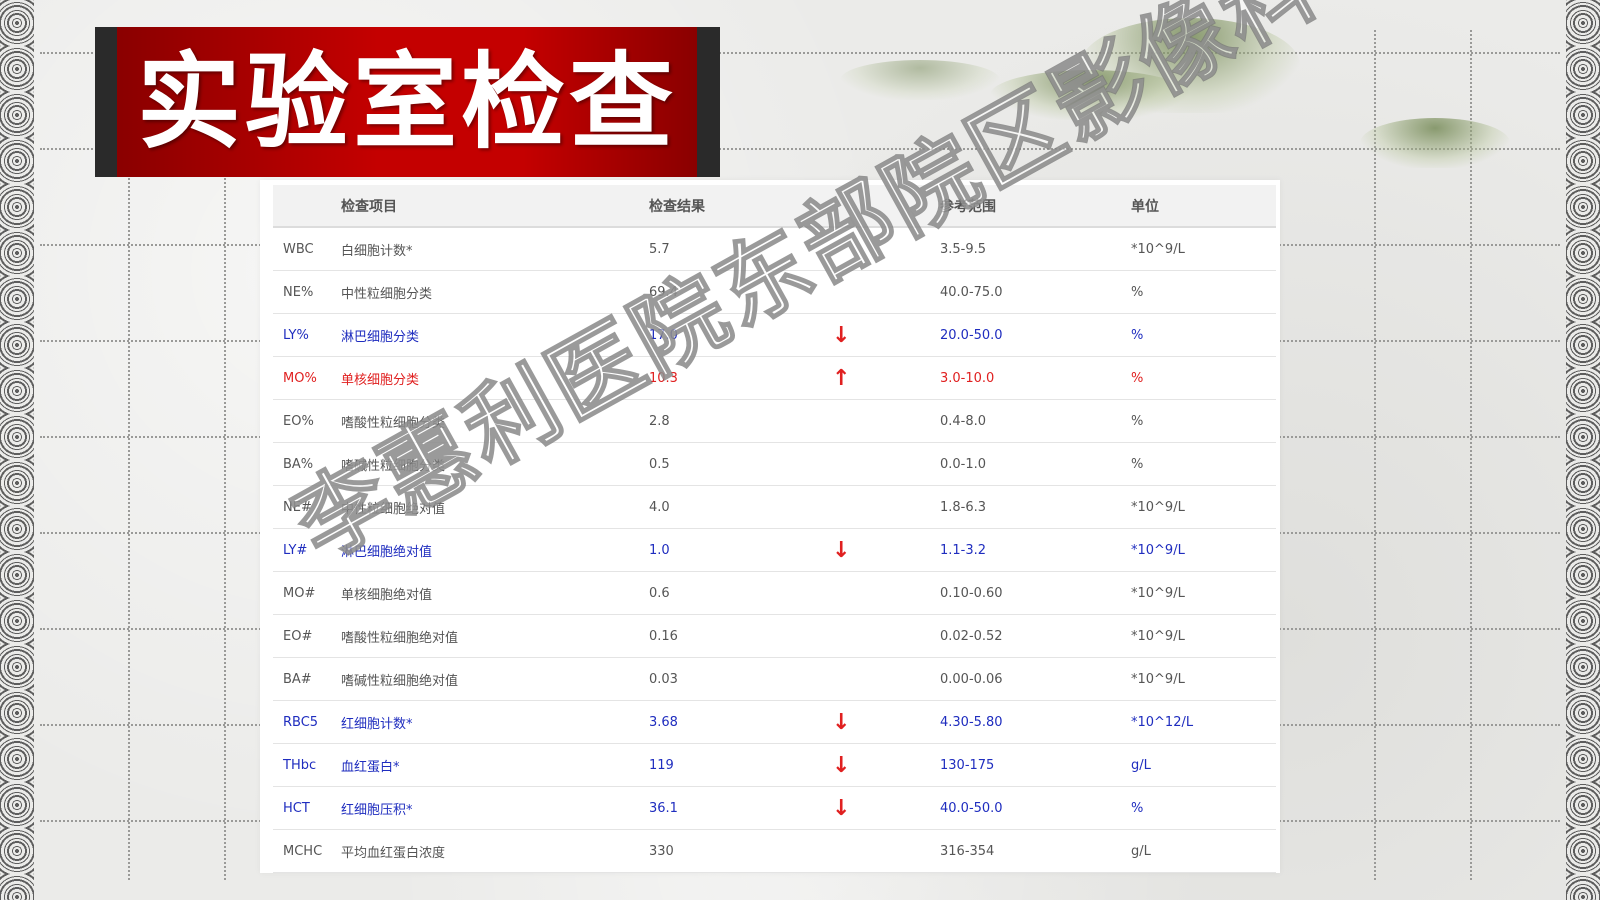 This screenshot has height=900, width=1600. Describe the element at coordinates (307, 722) in the screenshot. I see `cell-code: RBC5` at that location.